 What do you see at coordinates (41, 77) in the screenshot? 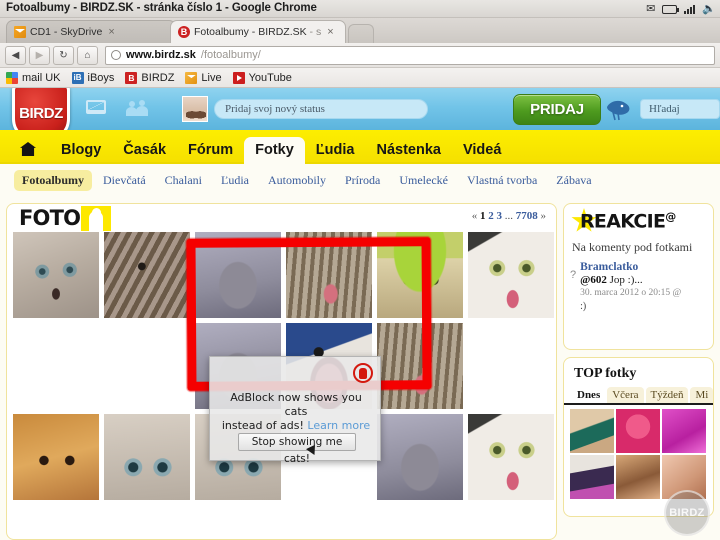
I see `bookmark-label: mail UK` at bounding box center [41, 77].